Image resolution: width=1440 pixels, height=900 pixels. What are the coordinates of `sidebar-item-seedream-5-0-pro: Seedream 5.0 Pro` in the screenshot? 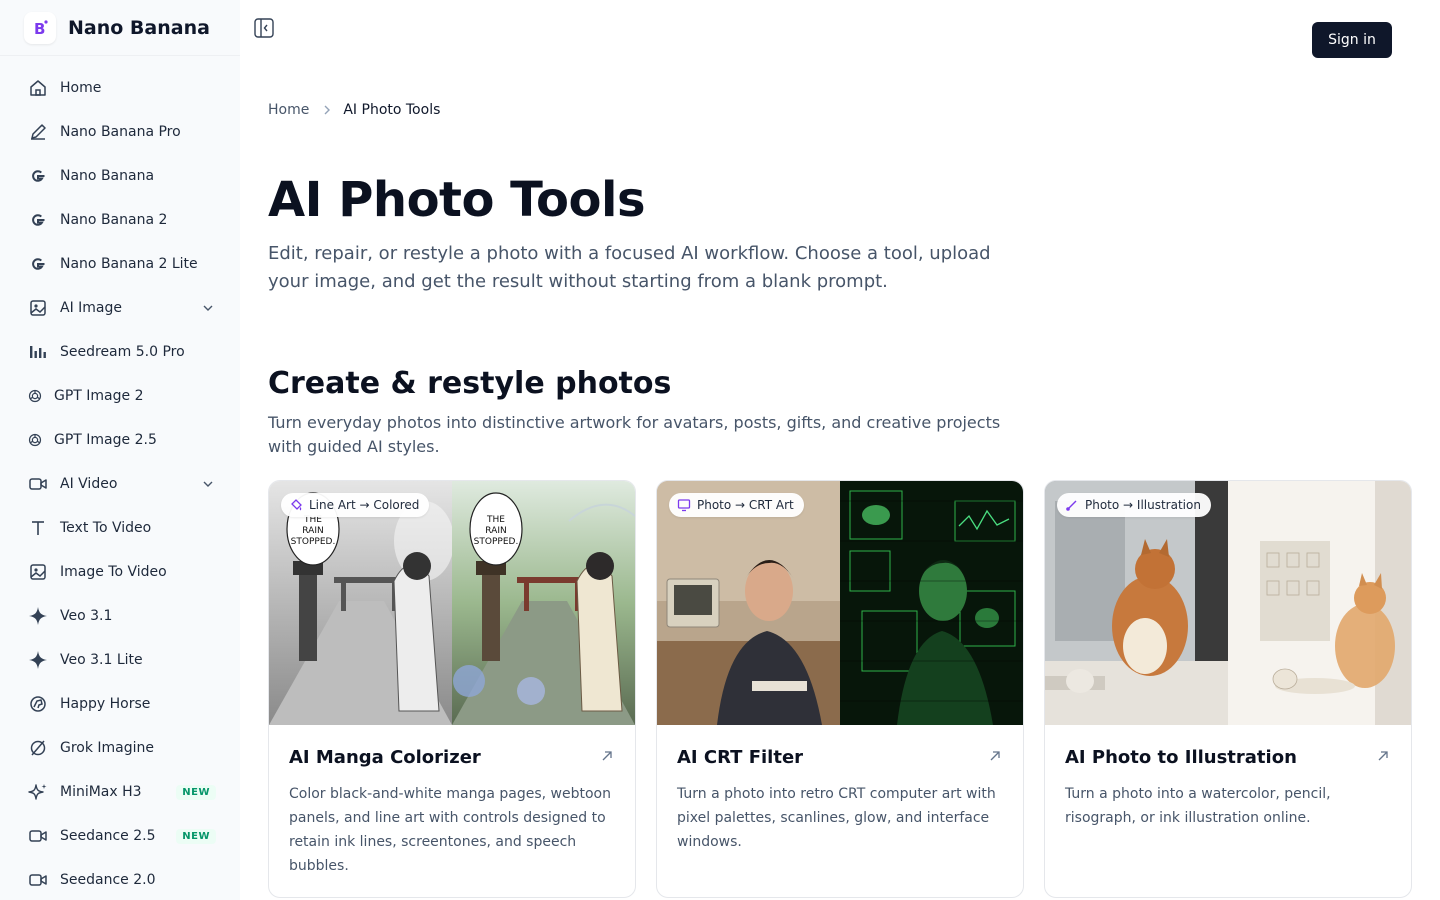 It's located at (120, 352).